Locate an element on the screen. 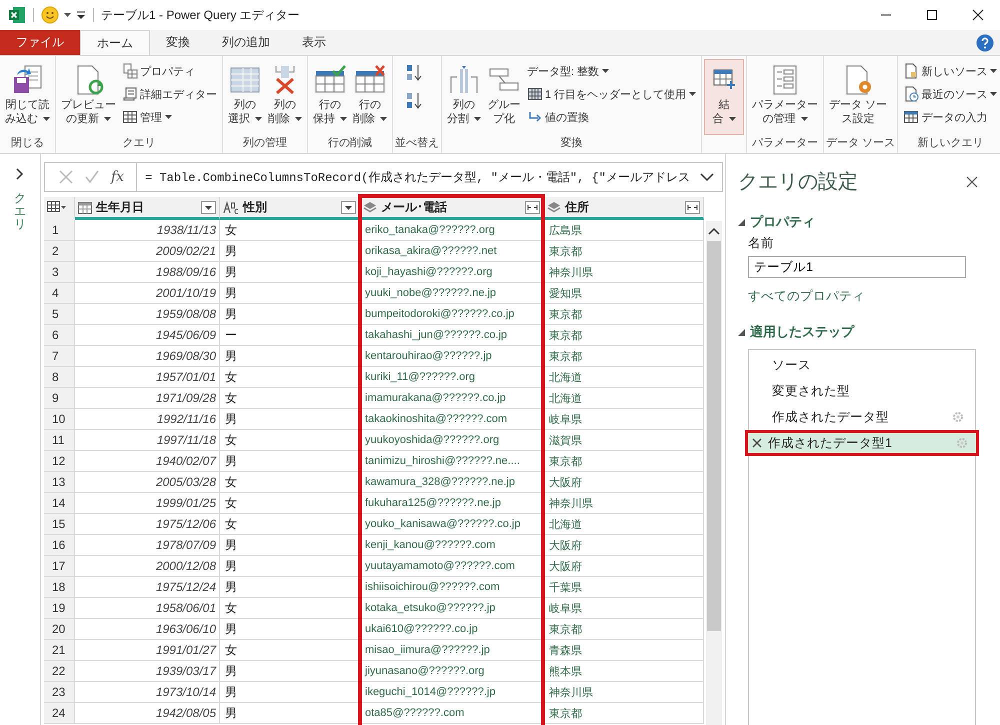 The image size is (1000, 725). table-cell: koji_hayashi@??????.org is located at coordinates (452, 272).